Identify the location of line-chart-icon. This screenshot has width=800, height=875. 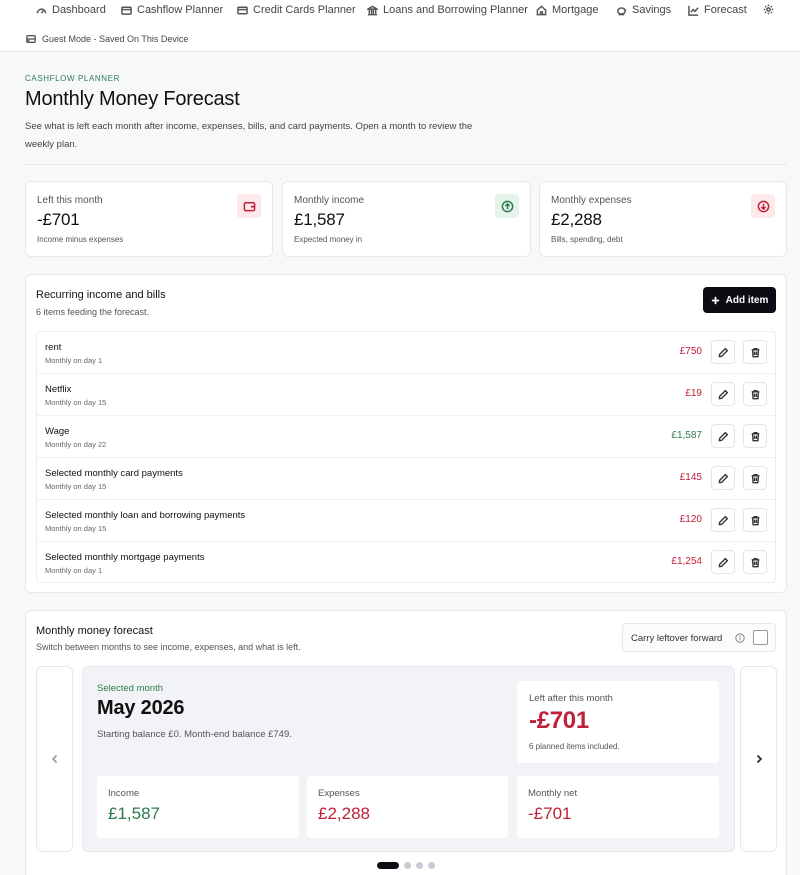
(693, 10).